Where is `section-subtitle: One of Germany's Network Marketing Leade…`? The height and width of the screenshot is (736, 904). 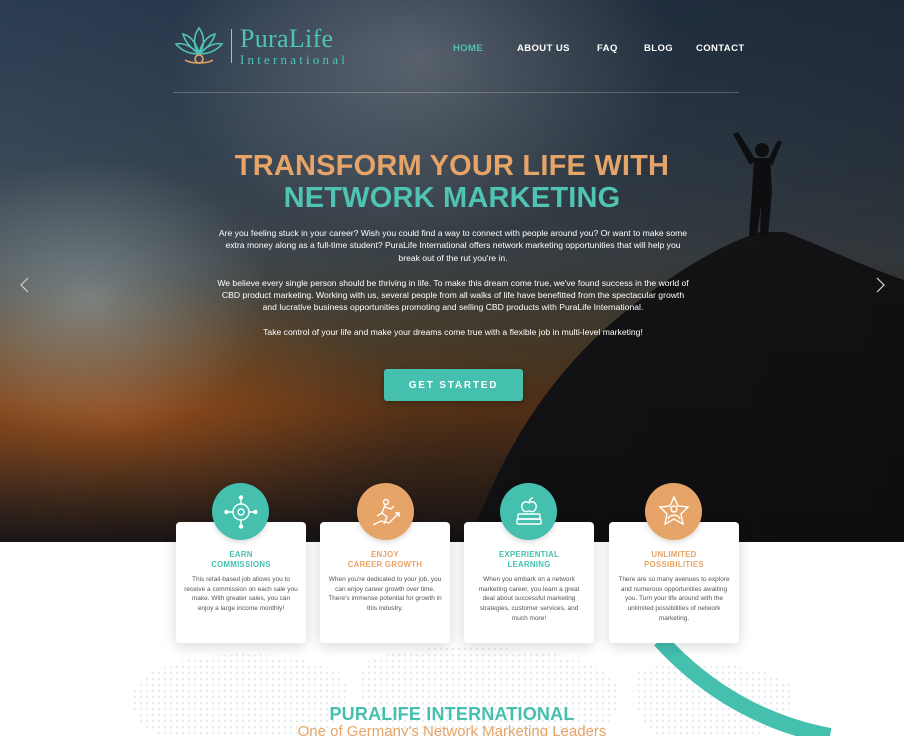 section-subtitle: One of Germany's Network Marketing Leade… is located at coordinates (452, 729).